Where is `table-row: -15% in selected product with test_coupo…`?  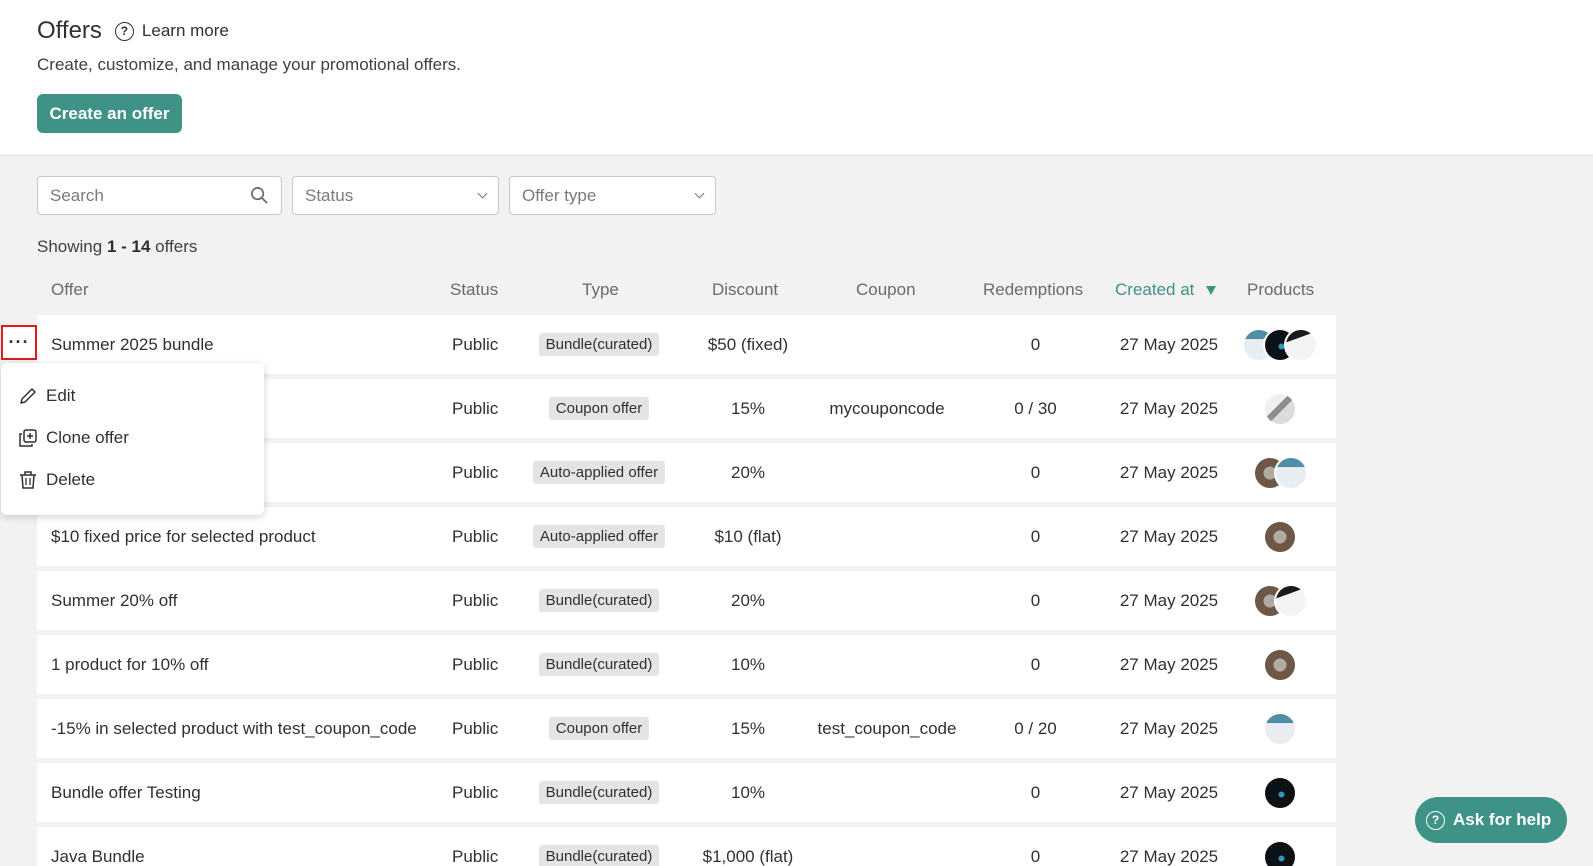 table-row: -15% in selected product with test_coupo… is located at coordinates (686, 728).